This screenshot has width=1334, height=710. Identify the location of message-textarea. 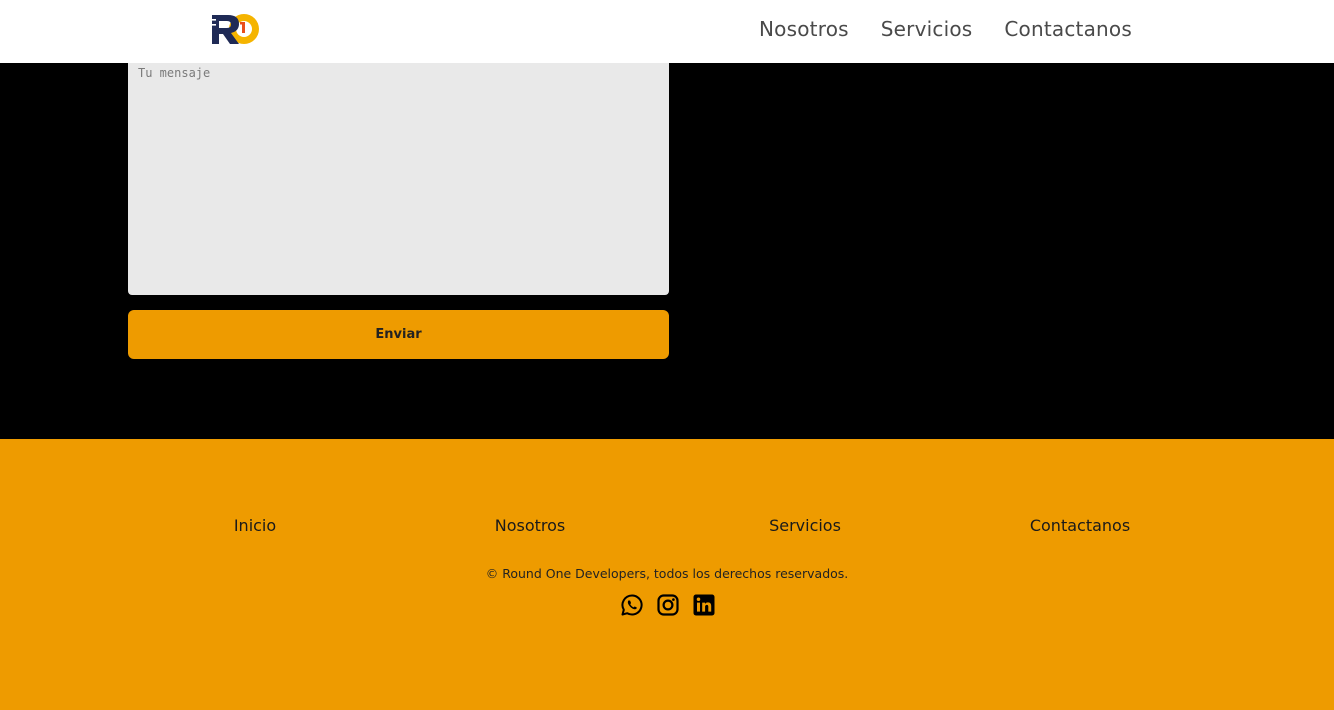
(398, 179).